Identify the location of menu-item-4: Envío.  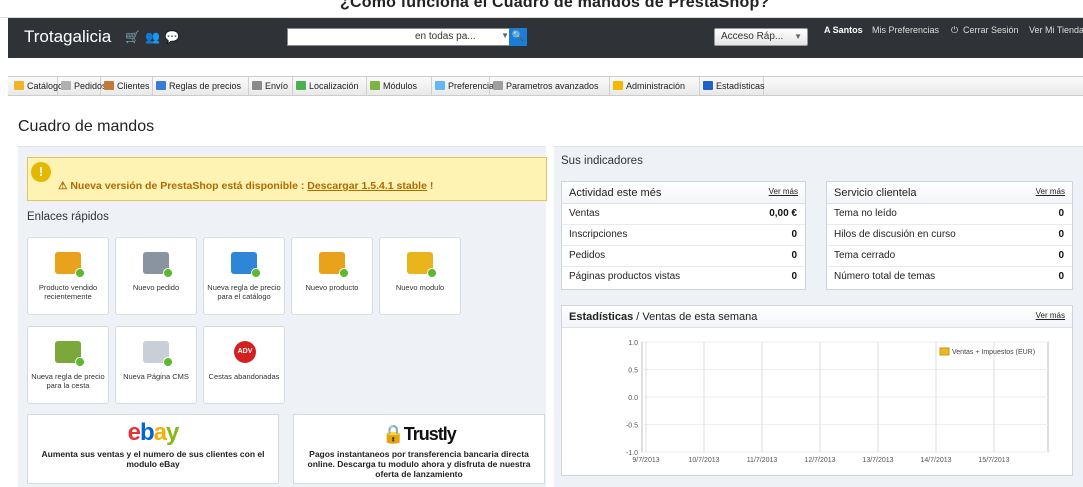
(271, 86).